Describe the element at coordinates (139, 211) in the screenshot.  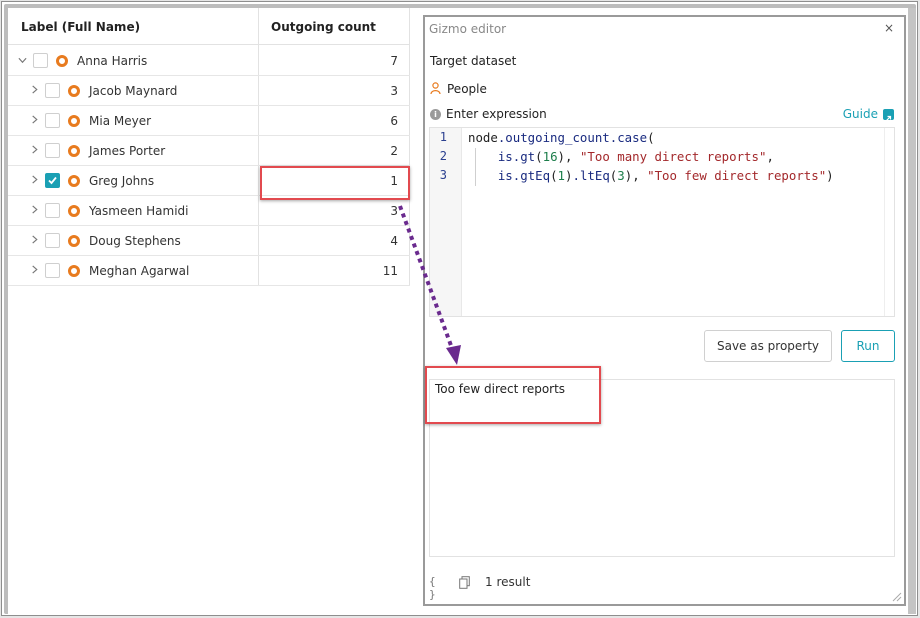
I see `row-label: Yasmeen Hamidi` at that location.